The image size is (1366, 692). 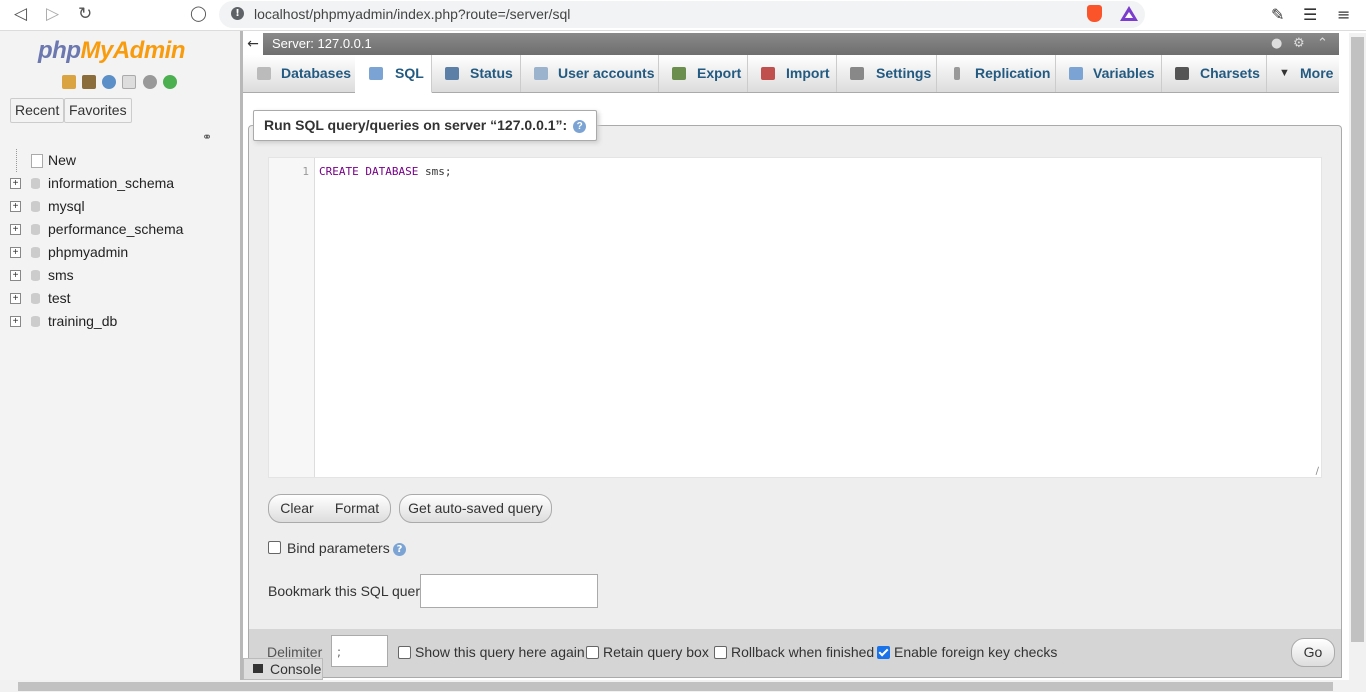 I want to click on brave-shield-icon, so click(x=1094, y=13).